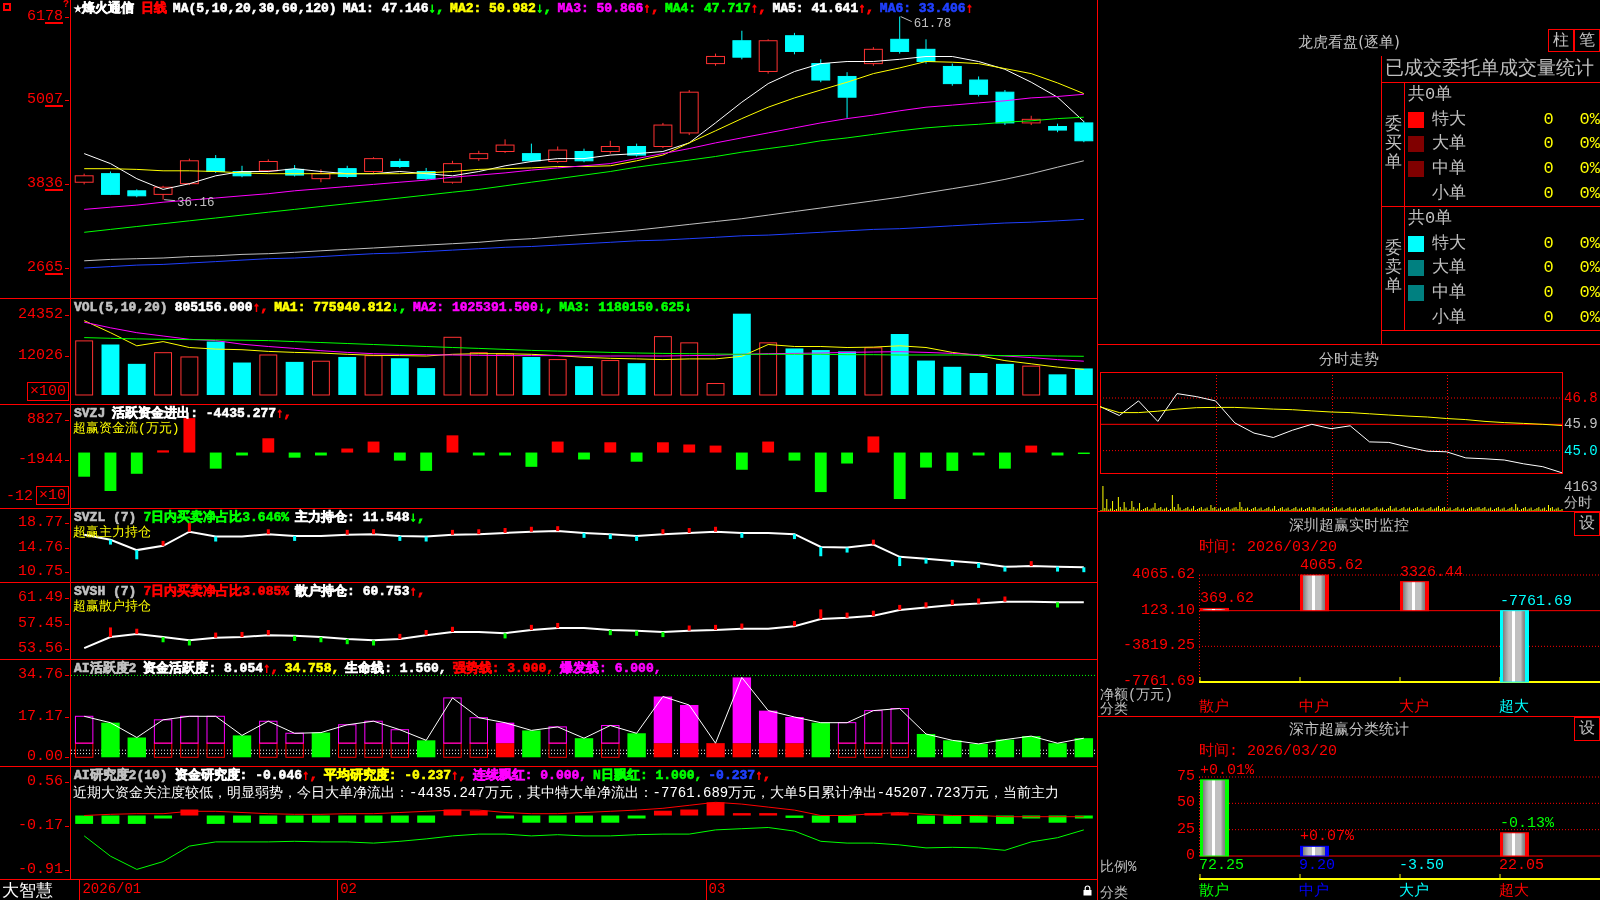 The image size is (1600, 900). Describe the element at coordinates (1331, 565) in the screenshot. I see `bar-value-label: 4065.62` at that location.